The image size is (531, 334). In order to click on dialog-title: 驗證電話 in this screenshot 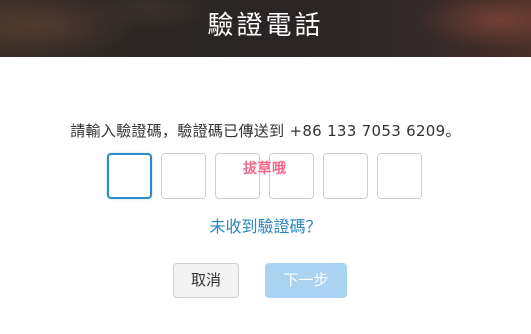, I will do `click(265, 26)`.